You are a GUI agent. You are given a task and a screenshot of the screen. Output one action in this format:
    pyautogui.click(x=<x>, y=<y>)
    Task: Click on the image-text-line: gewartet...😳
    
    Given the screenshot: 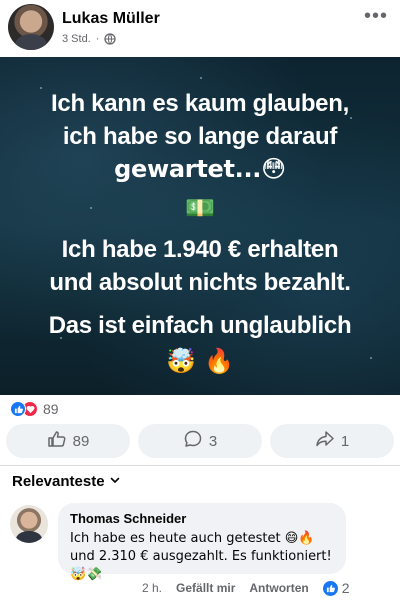 What is the action you would take?
    pyautogui.click(x=200, y=169)
    